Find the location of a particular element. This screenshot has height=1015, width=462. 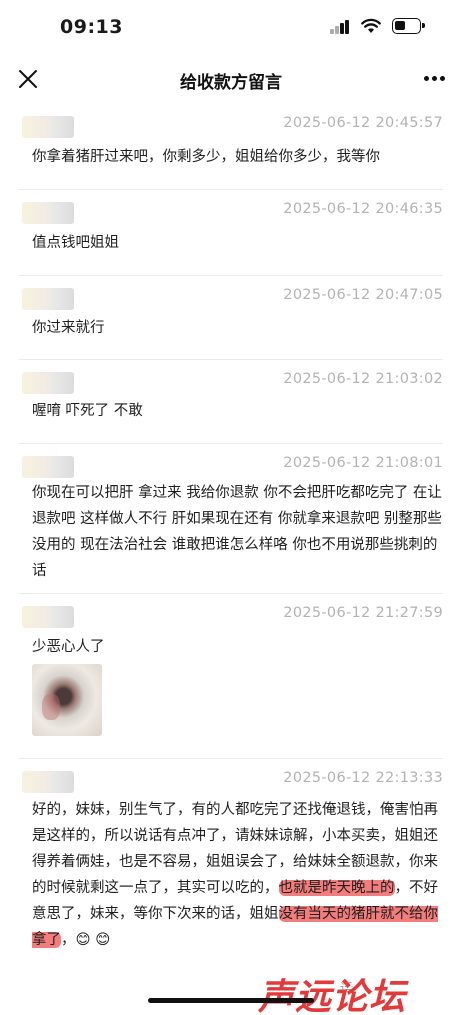

page-title: 给收款方留言 is located at coordinates (231, 83).